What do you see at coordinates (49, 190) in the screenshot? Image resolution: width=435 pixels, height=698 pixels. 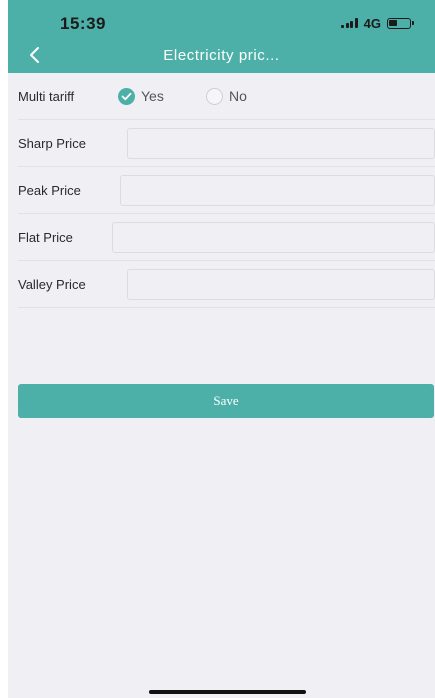 I see `peak-price-label: Peak Price` at bounding box center [49, 190].